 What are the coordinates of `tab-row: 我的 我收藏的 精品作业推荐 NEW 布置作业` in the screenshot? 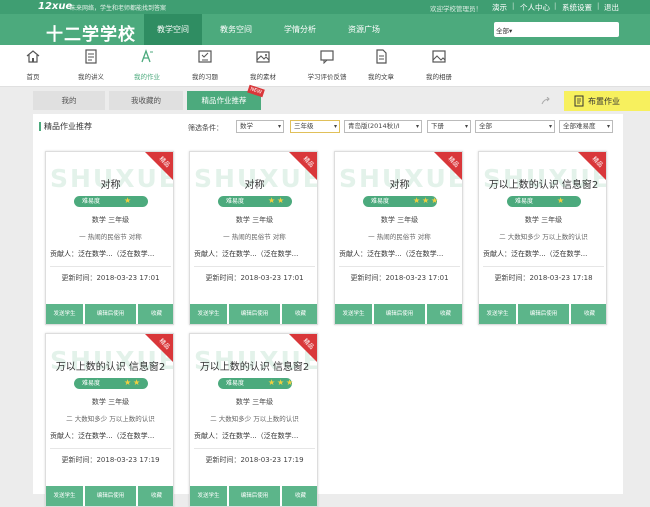 It's located at (341, 97).